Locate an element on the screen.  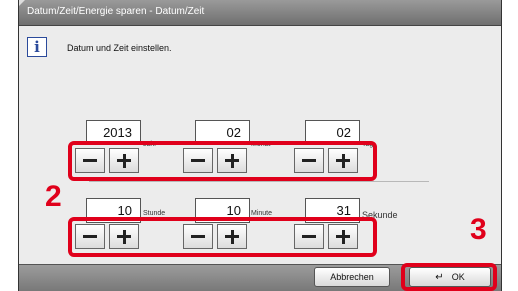
title-corner is located at coordinates (22, 3).